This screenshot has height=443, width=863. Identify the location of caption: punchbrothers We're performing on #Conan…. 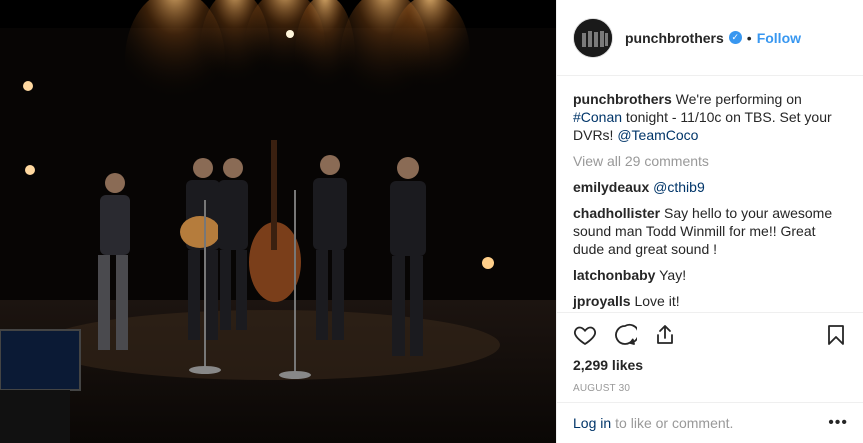
(710, 117).